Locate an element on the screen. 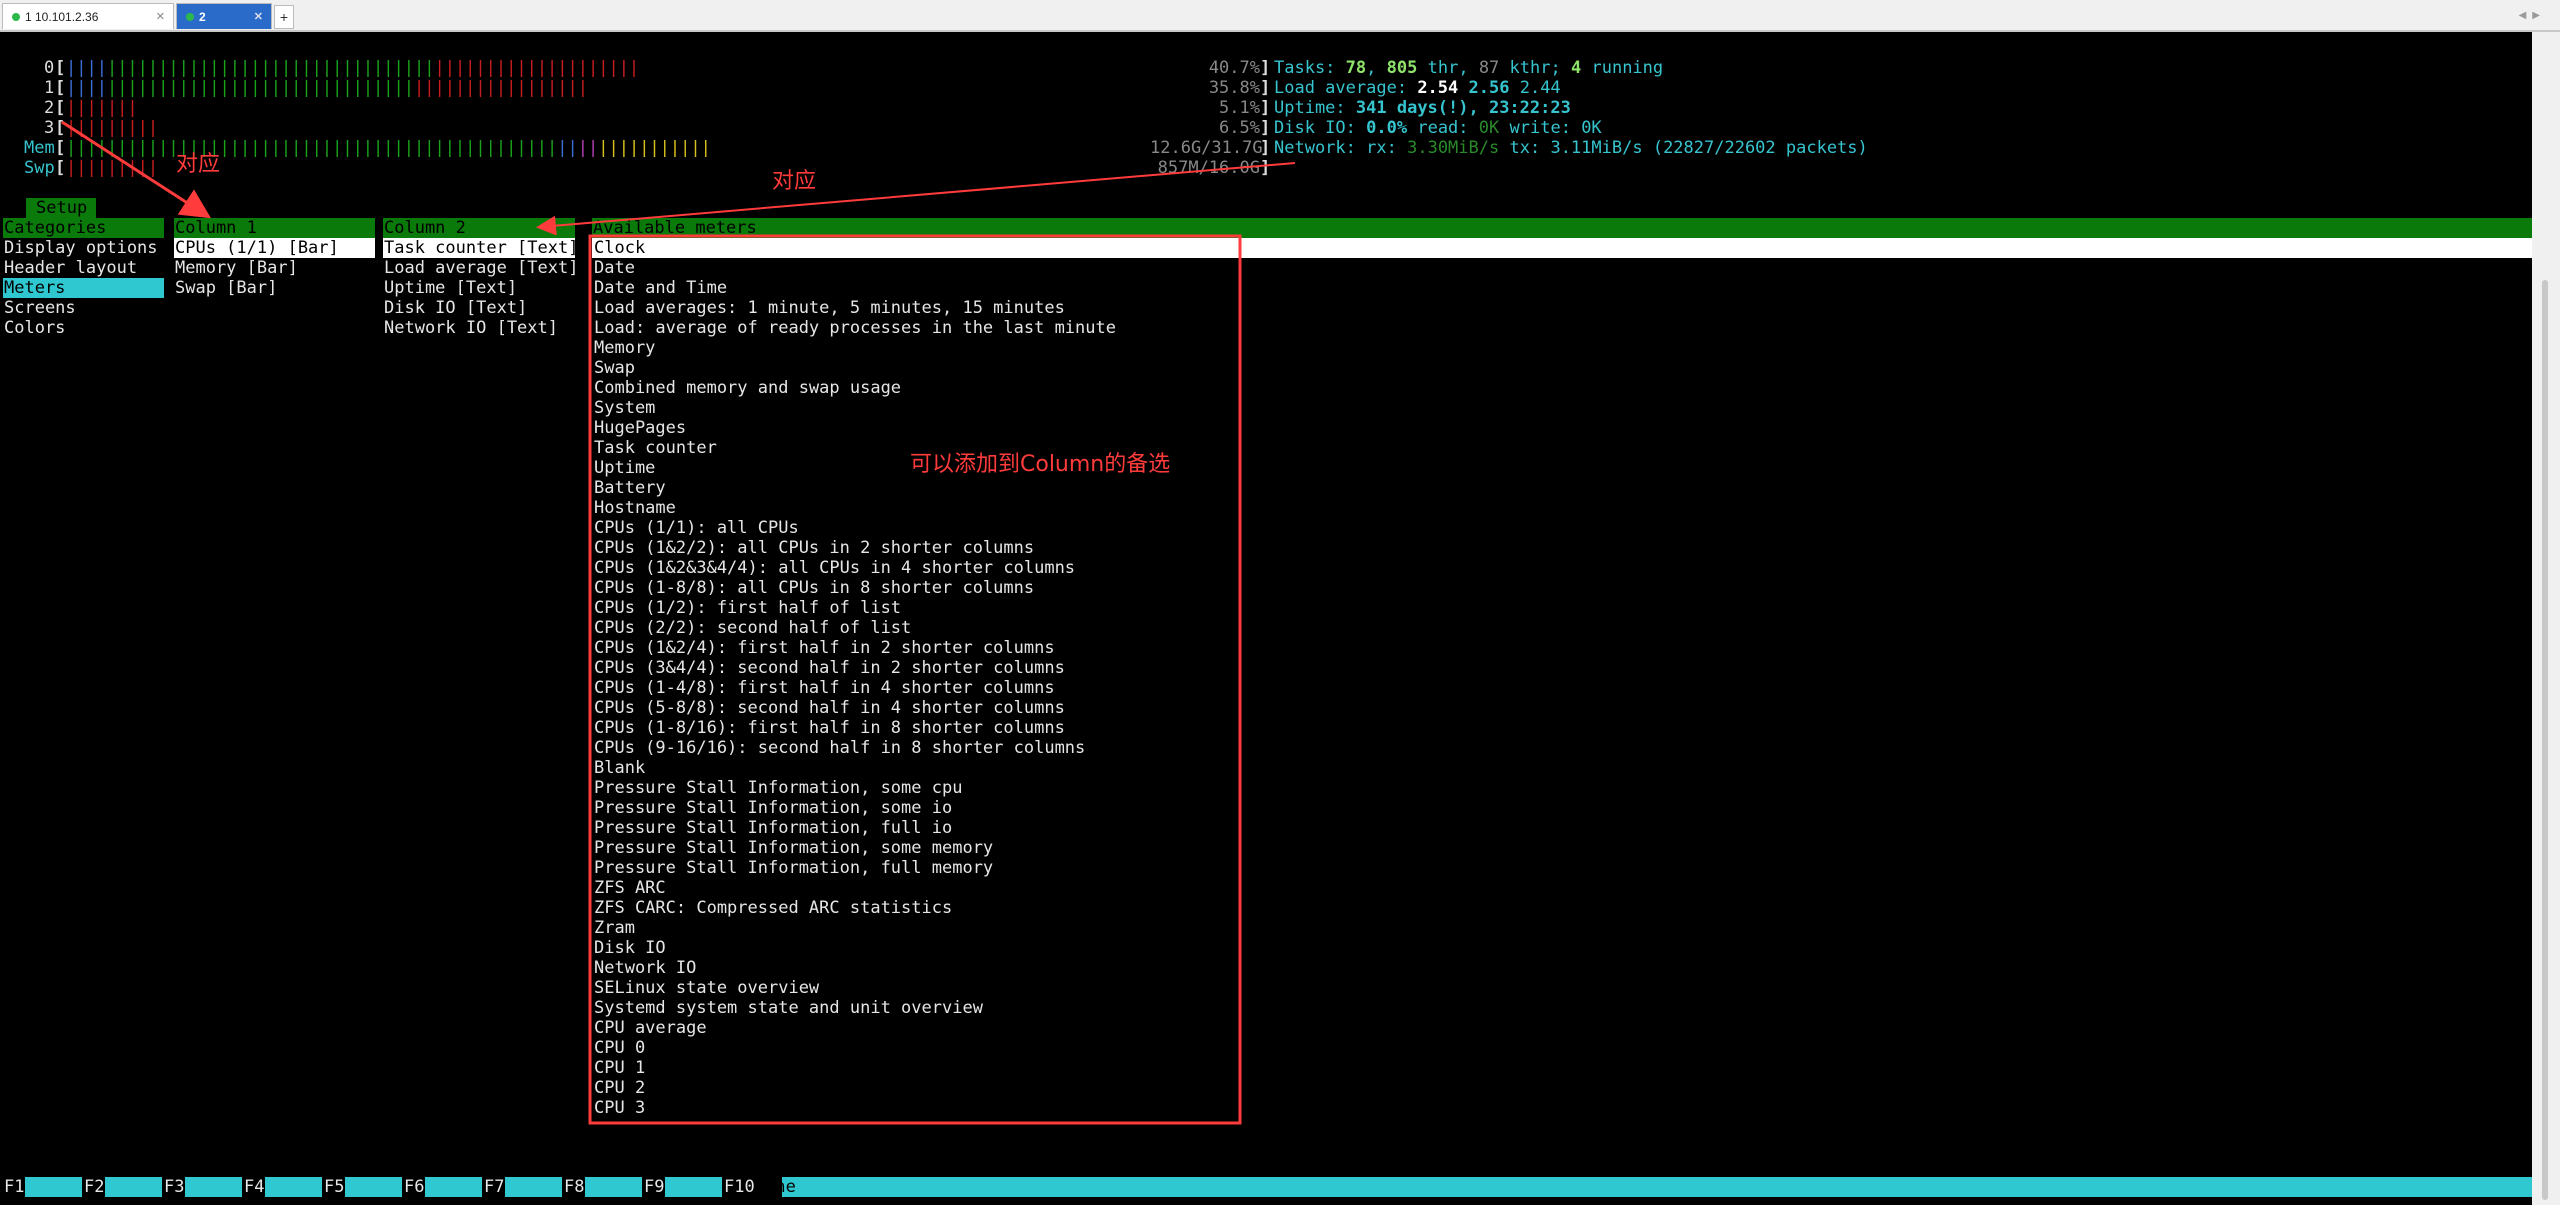 The image size is (2560, 1205). annotation-arrow-right is located at coordinates (916, 199).